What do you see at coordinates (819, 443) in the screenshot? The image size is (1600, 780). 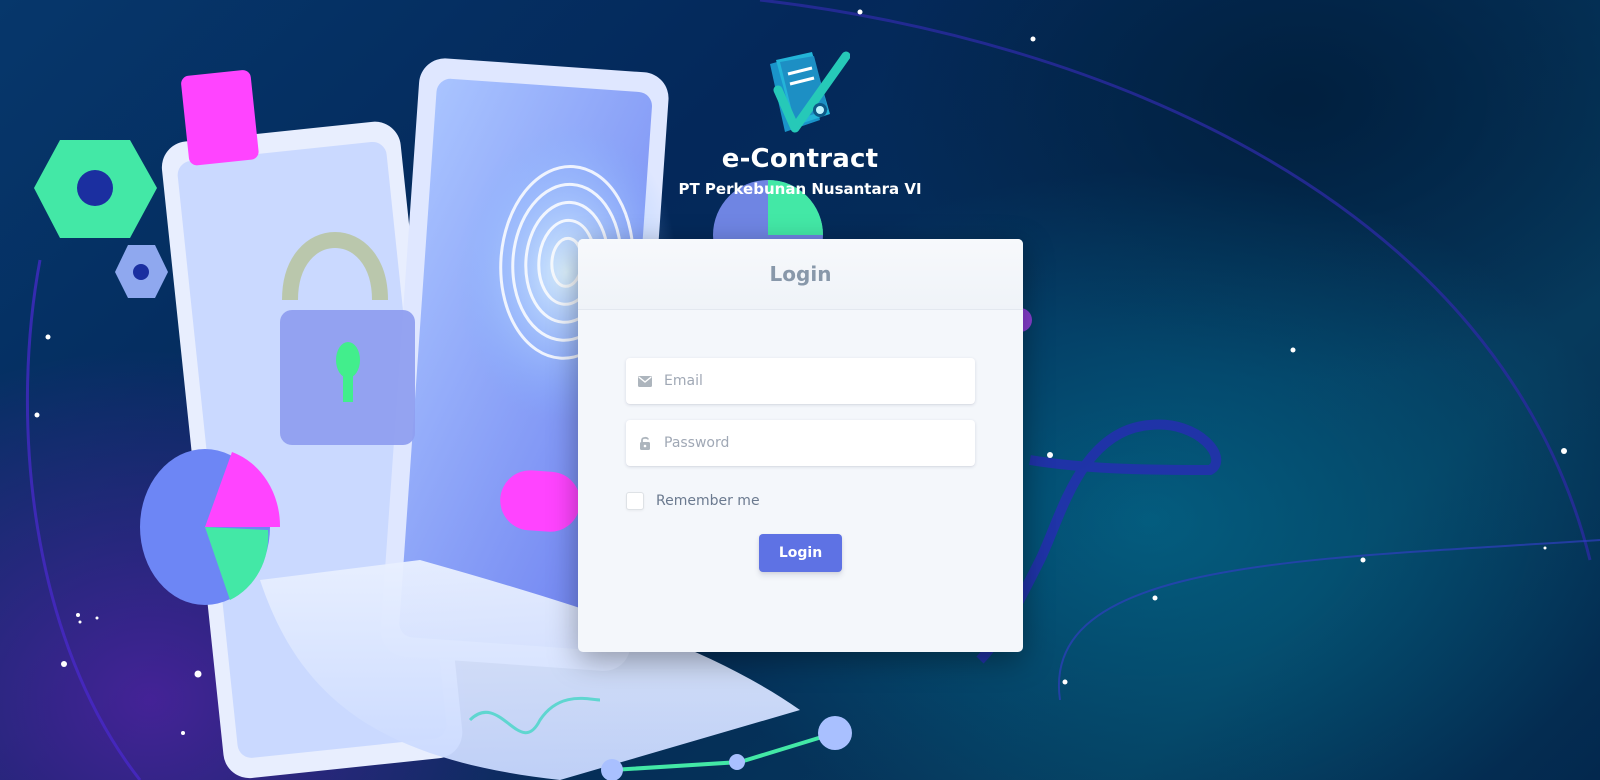 I see `password-field` at bounding box center [819, 443].